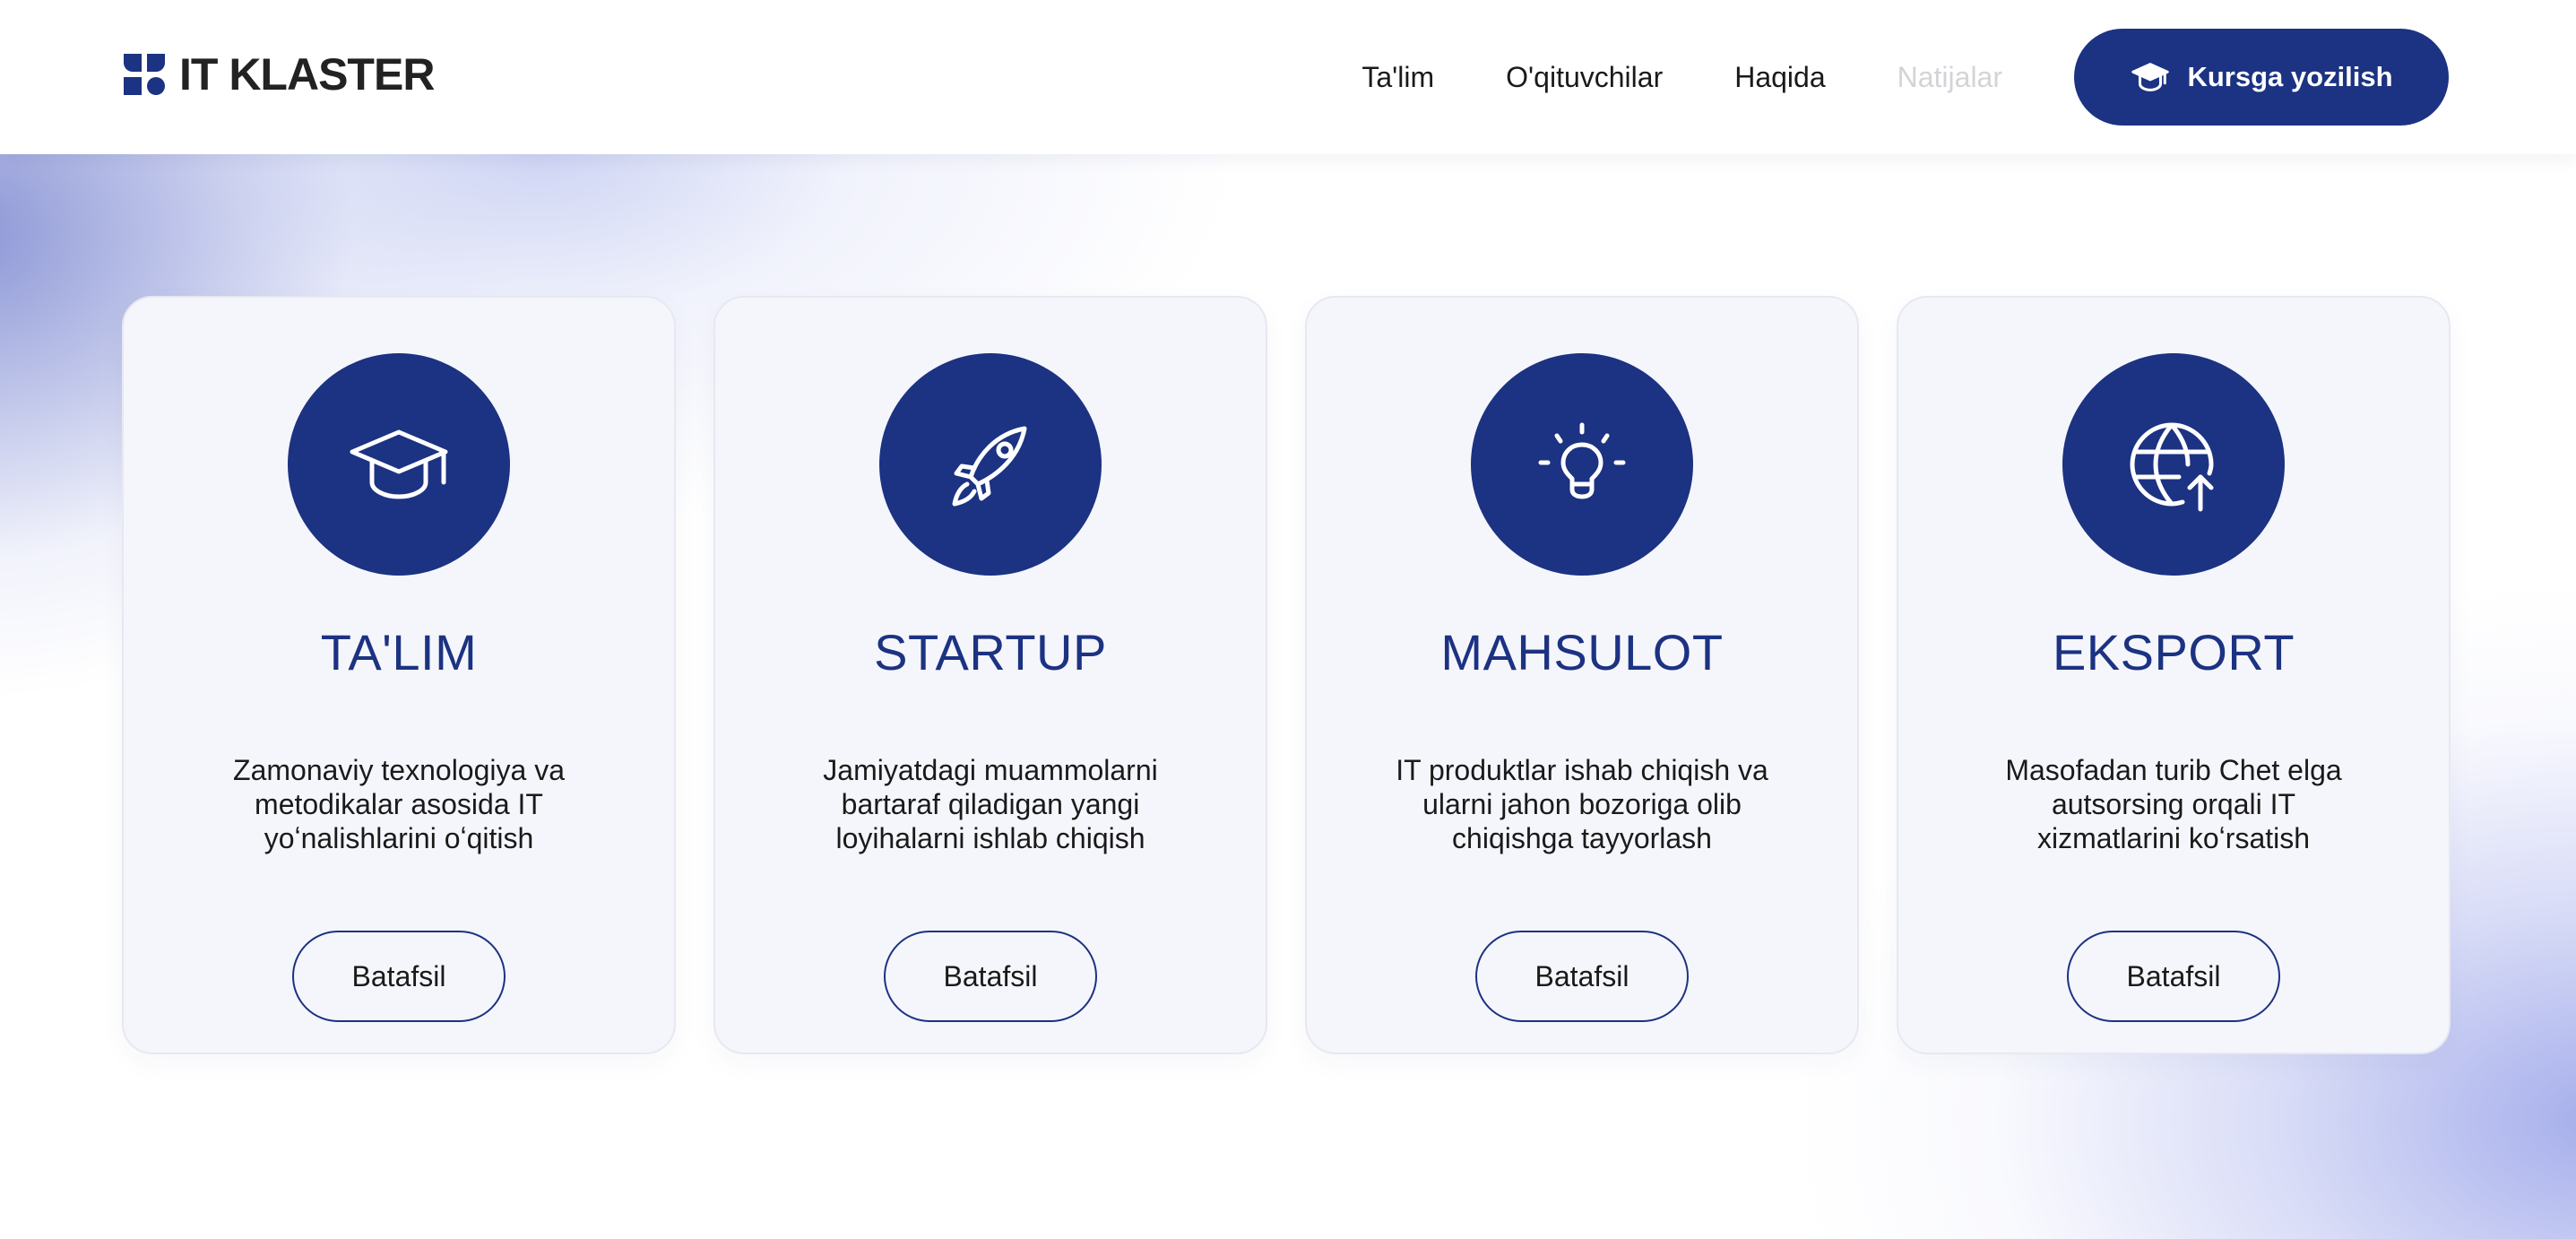 The image size is (2576, 1239). What do you see at coordinates (1779, 78) in the screenshot?
I see `nav-link-haqida: Haqida` at bounding box center [1779, 78].